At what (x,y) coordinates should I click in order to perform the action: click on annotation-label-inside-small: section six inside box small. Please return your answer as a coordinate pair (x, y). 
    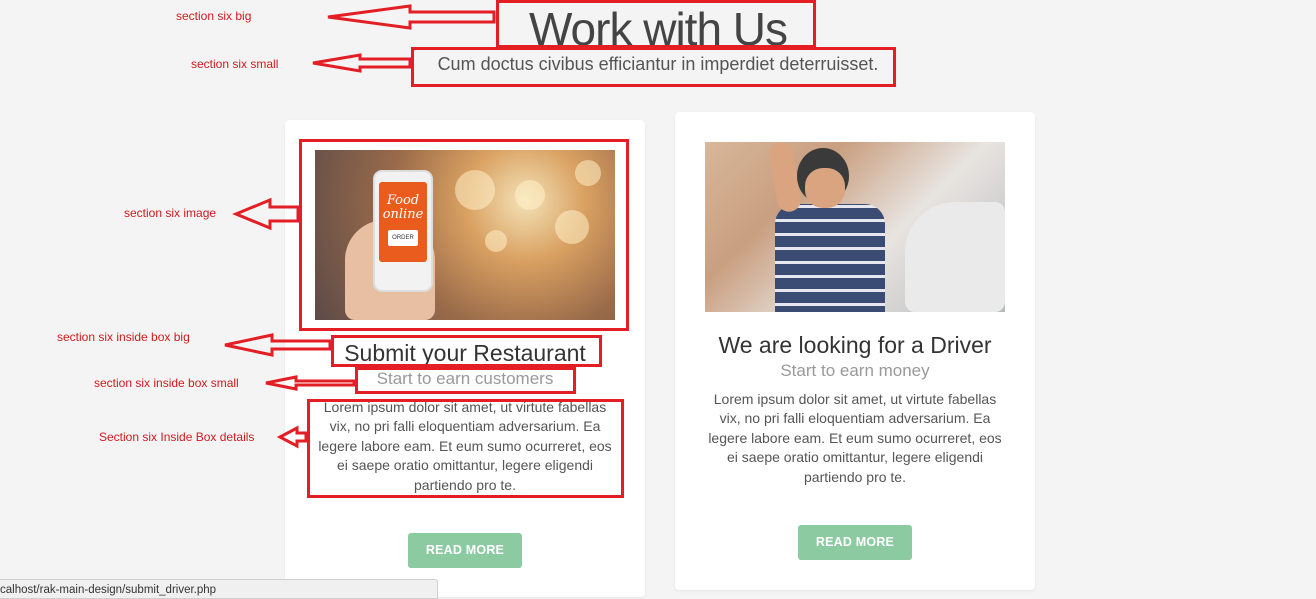
    Looking at the image, I should click on (166, 383).